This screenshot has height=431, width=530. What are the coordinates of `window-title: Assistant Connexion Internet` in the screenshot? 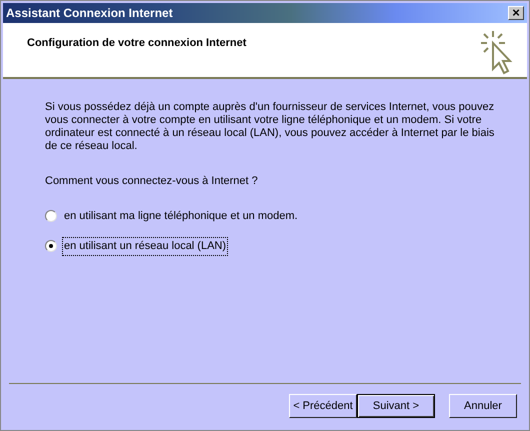 It's located at (89, 13).